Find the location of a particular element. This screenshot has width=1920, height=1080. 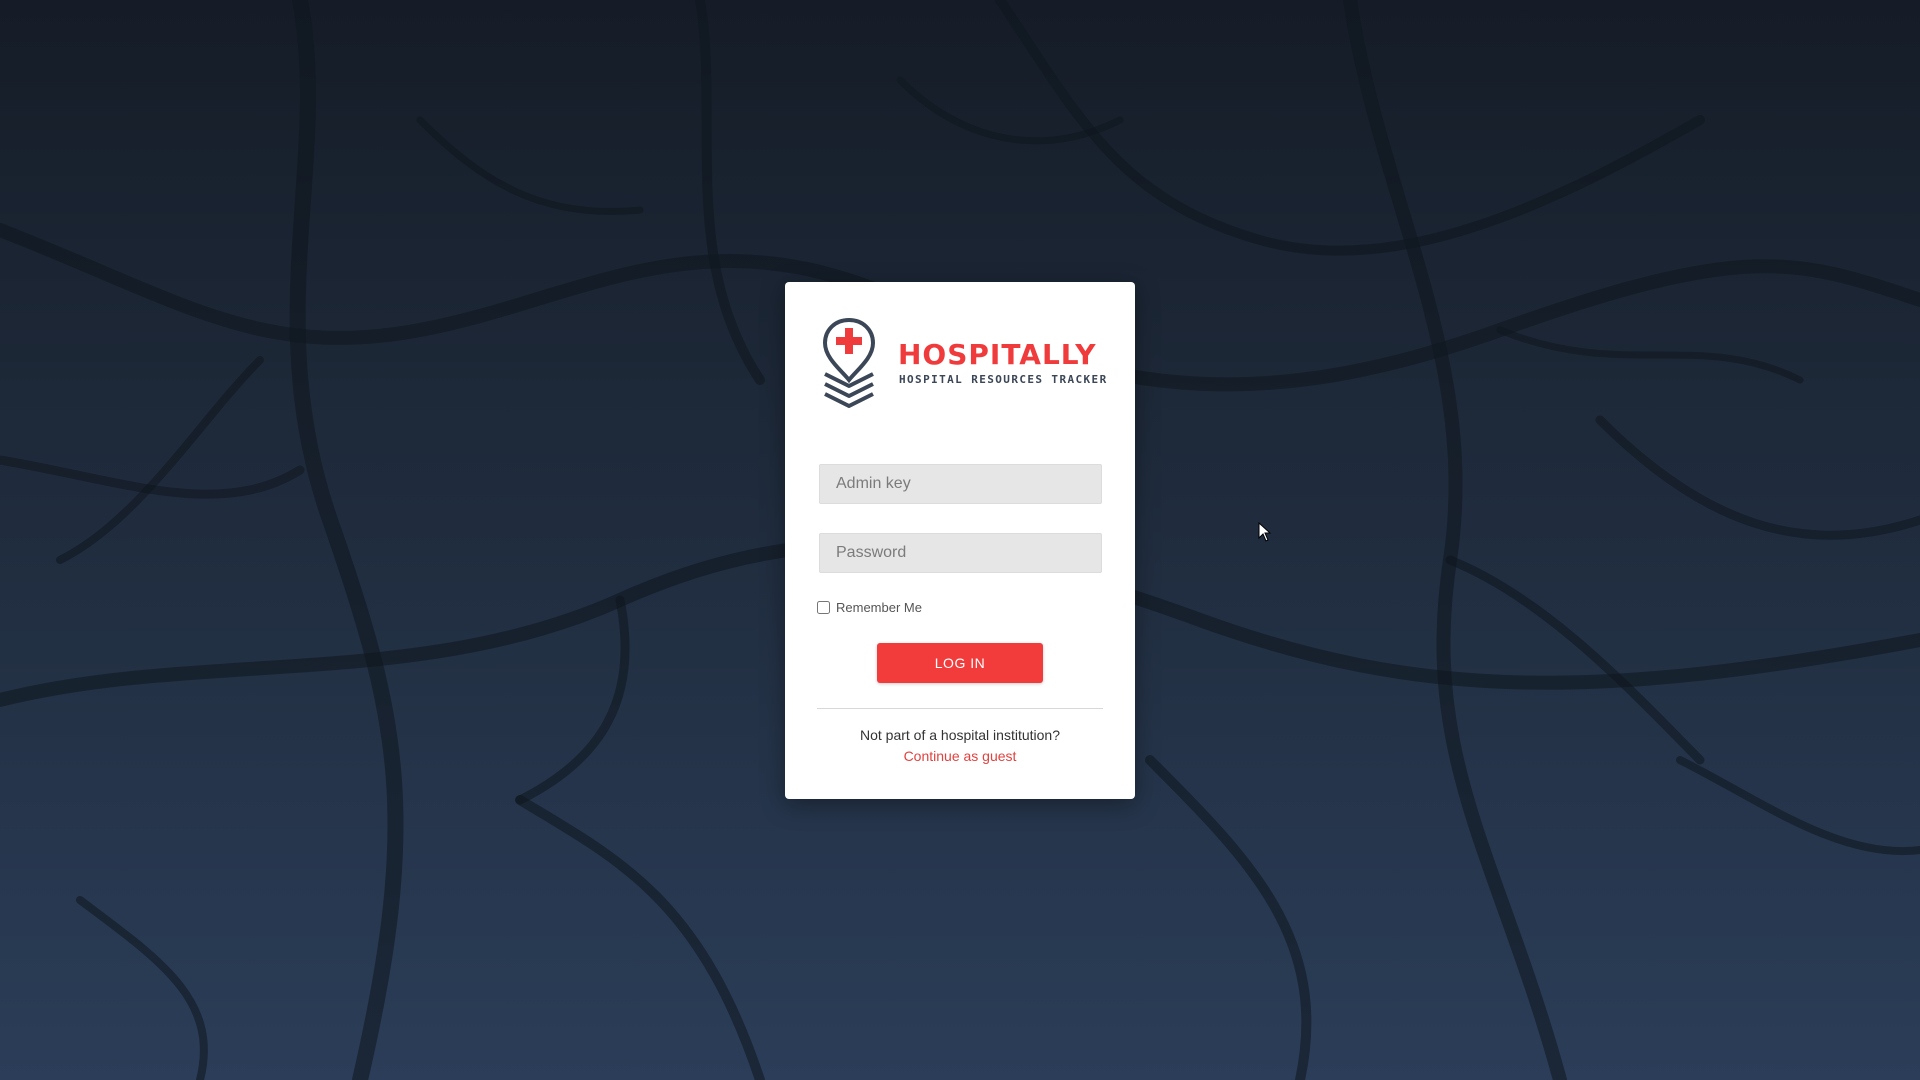

guest-prompt: Not part of a hospital institution? is located at coordinates (959, 735).